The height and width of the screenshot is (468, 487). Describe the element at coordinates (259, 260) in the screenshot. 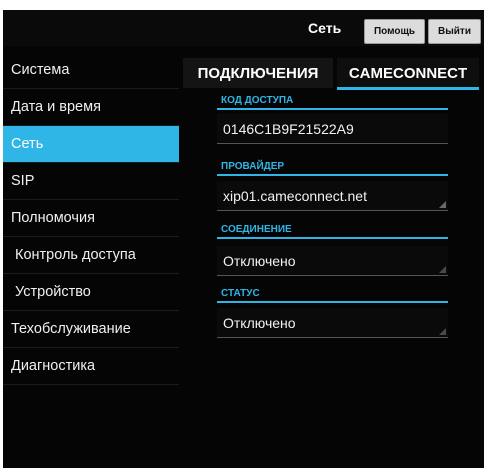

I see `connection-value: Отключено` at that location.